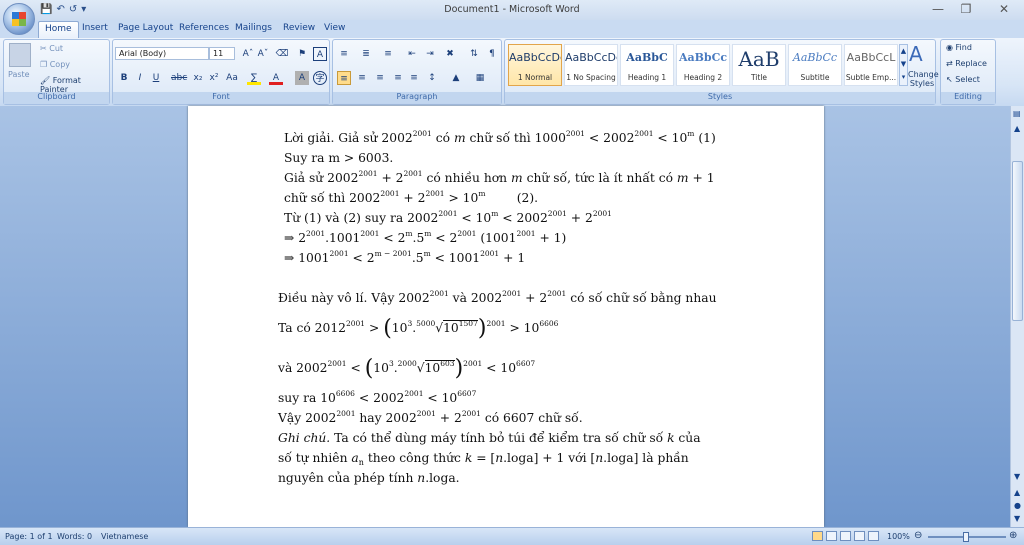  I want to click on change-styles-button: Change Styles, so click(923, 79).